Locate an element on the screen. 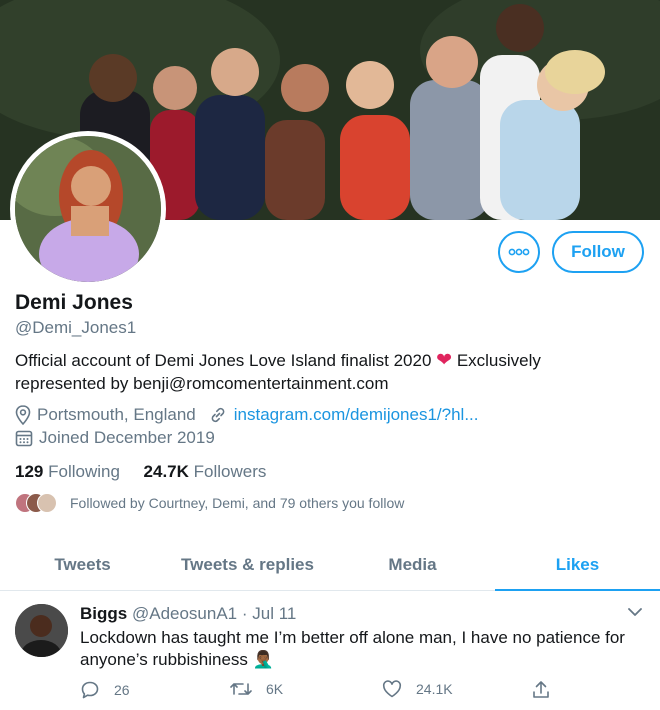 The height and width of the screenshot is (710, 660). followers-link: 24.7K Followers is located at coordinates (205, 471).